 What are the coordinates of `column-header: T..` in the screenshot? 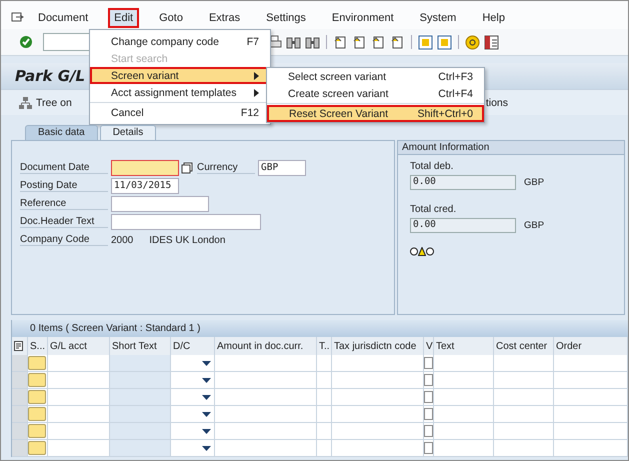 It's located at (324, 346).